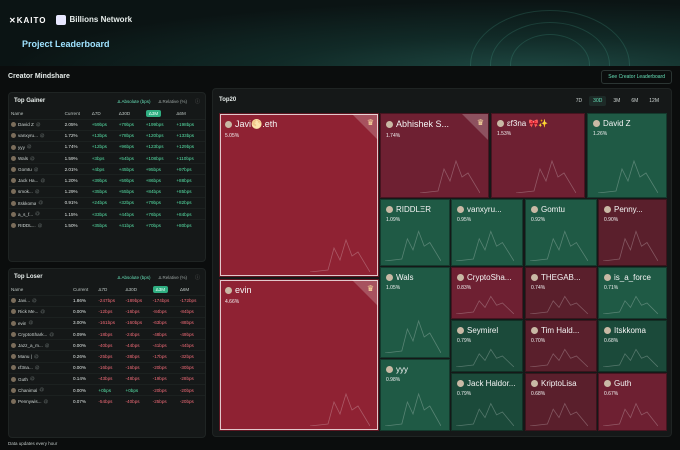 This screenshot has width=680, height=450. Describe the element at coordinates (434, 155) in the screenshot. I see `treemap-tile: Abhishek S... 1.74% ♛` at that location.